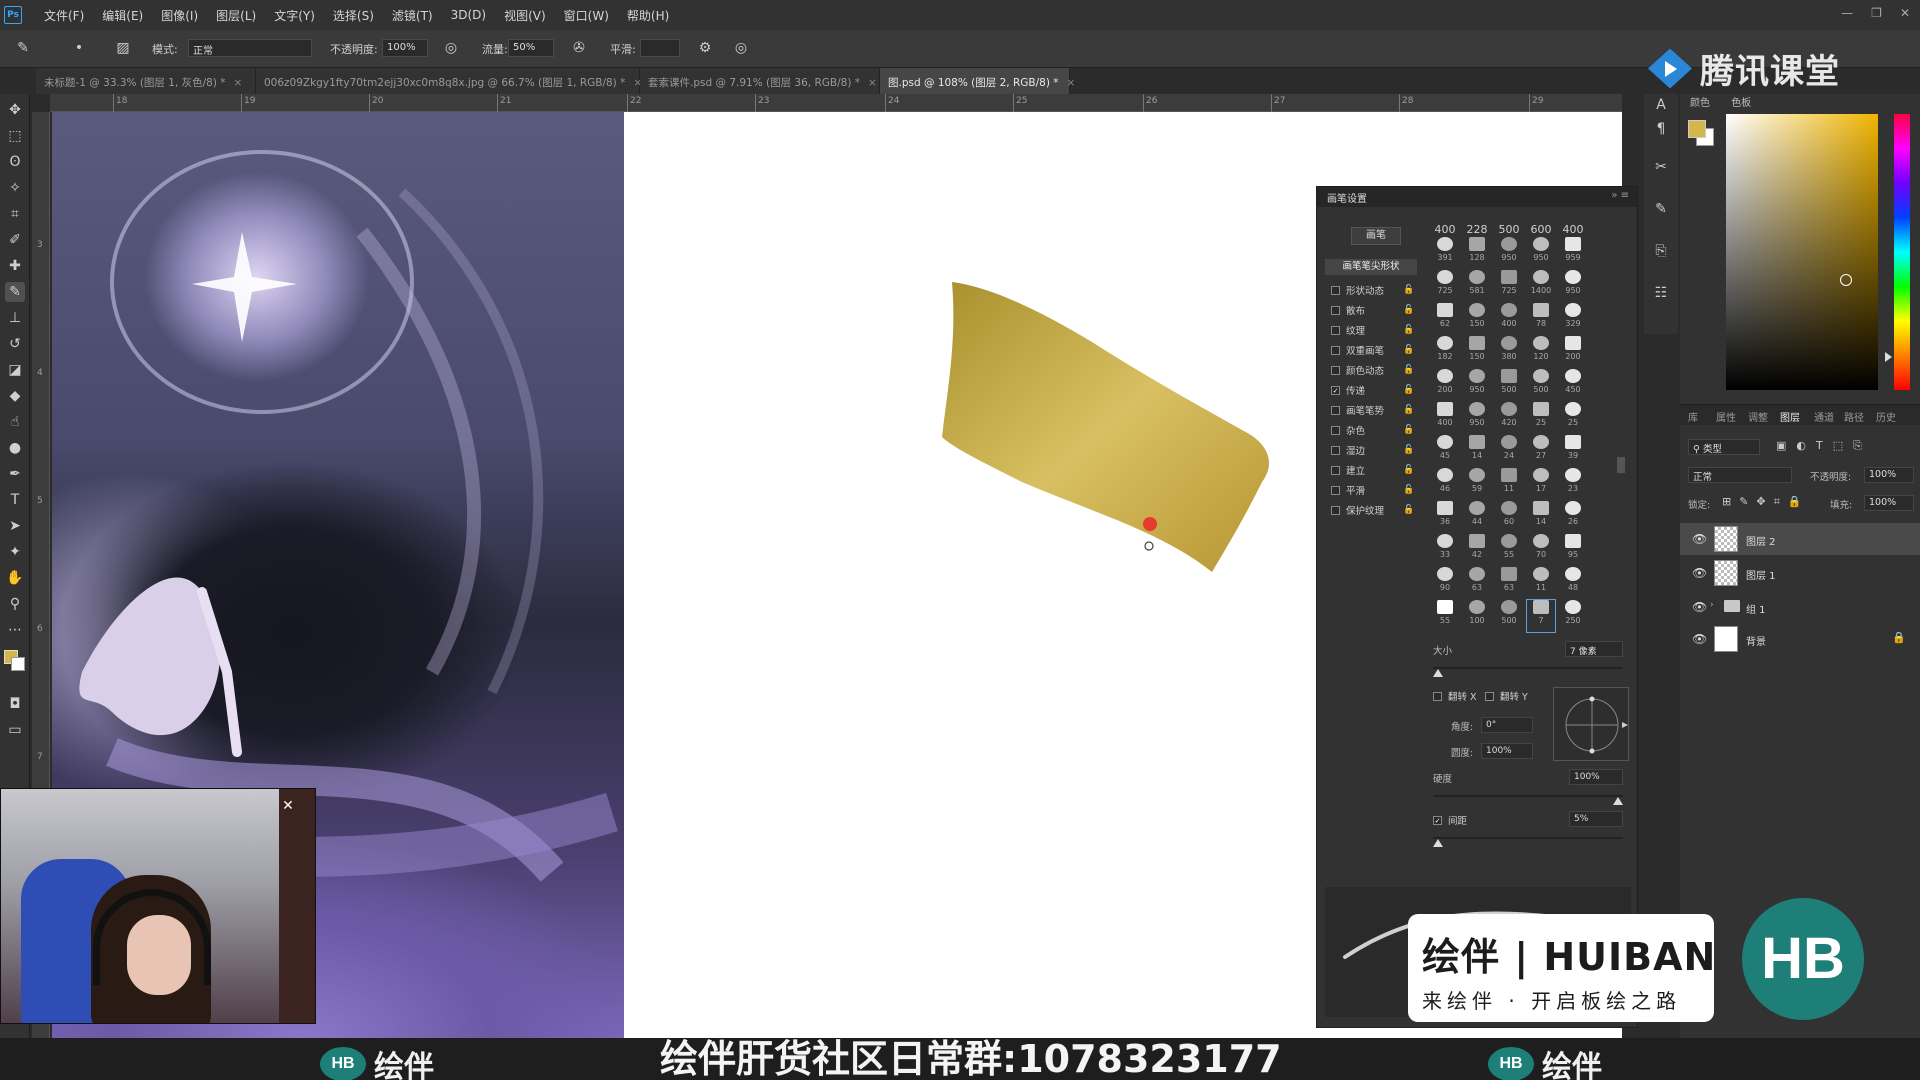 The image size is (1920, 1080). I want to click on smudge-tool-icon: ☝, so click(15, 422).